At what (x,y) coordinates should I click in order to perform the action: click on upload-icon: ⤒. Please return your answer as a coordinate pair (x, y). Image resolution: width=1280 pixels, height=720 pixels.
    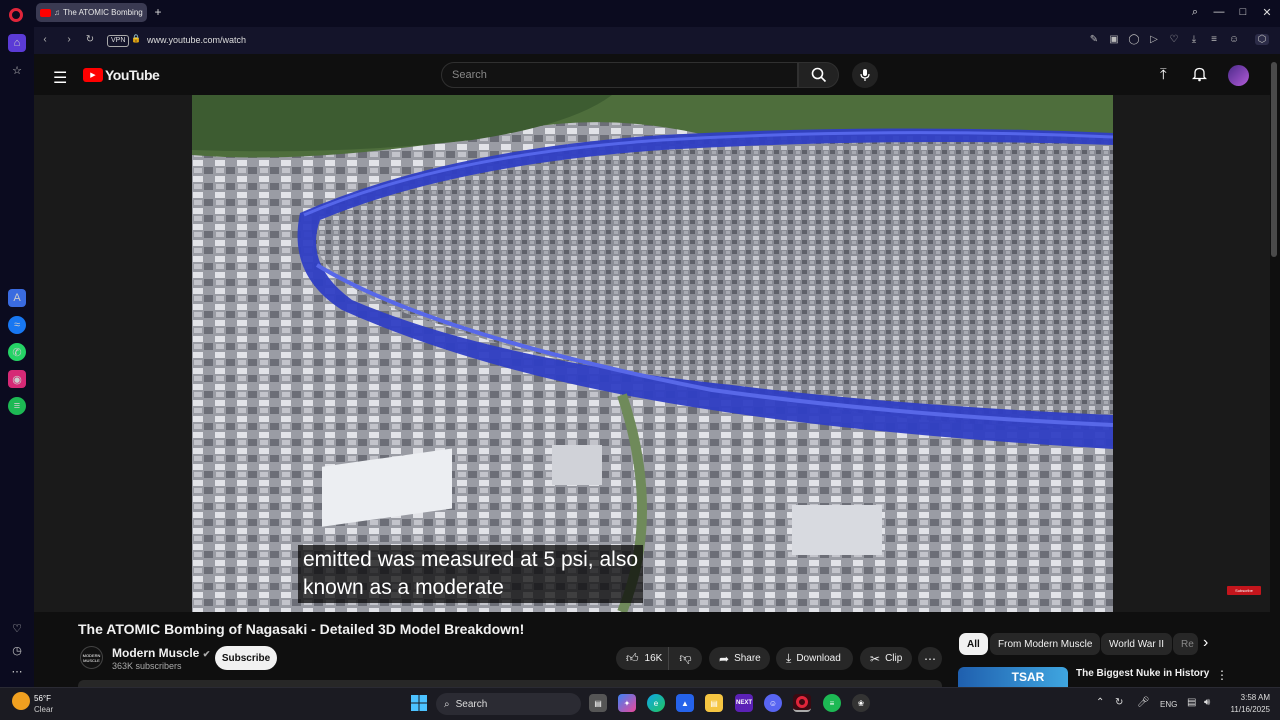
    Looking at the image, I should click on (1163, 74).